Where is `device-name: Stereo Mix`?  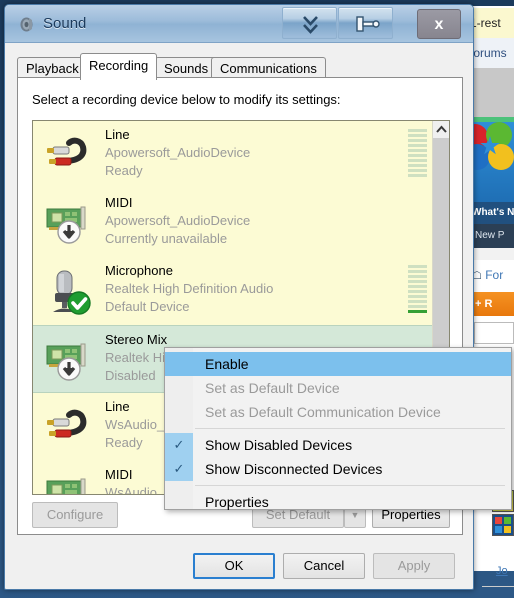
device-name: Stereo Mix is located at coordinates (136, 339).